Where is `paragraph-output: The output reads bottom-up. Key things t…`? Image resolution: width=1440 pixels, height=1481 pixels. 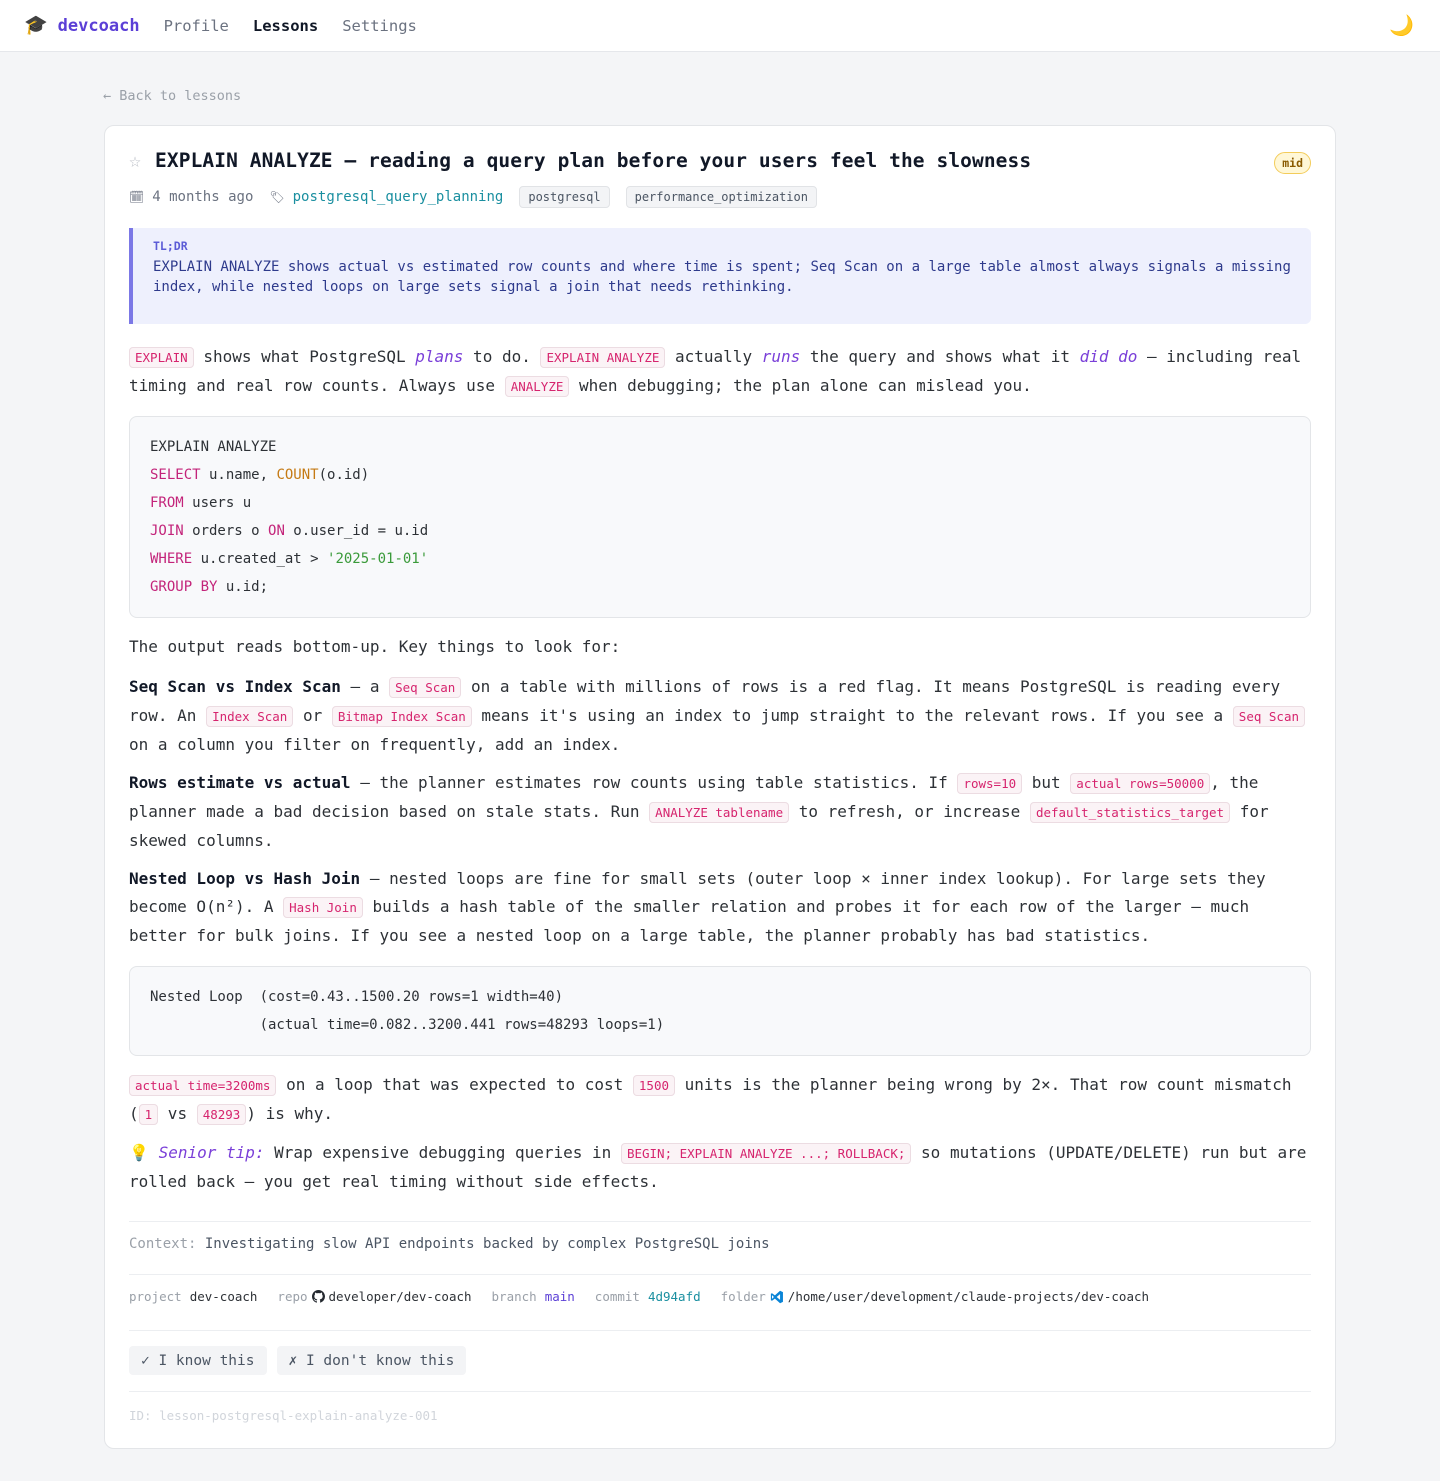
paragraph-output: The output reads bottom-up. Key things t… is located at coordinates (375, 646).